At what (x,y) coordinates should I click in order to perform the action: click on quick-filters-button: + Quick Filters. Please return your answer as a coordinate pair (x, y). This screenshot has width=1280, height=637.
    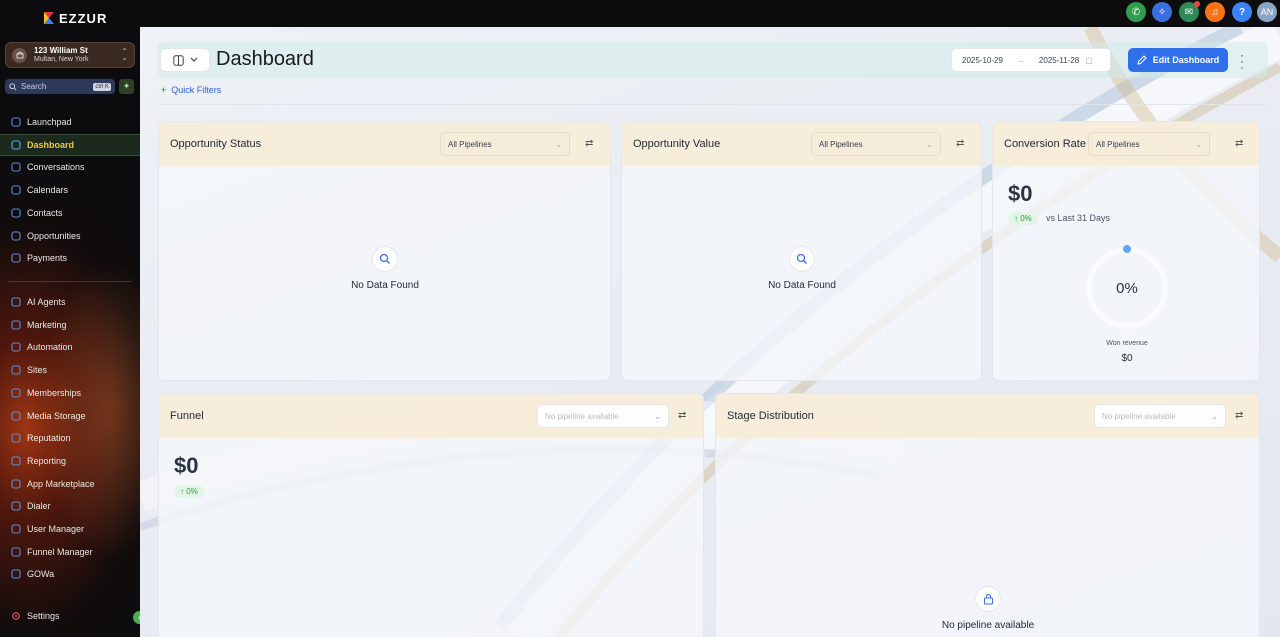
    Looking at the image, I should click on (191, 90).